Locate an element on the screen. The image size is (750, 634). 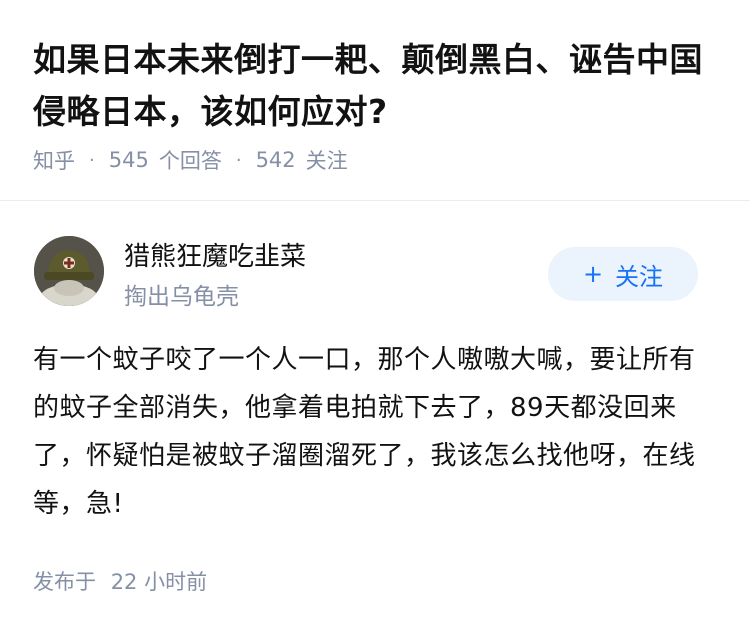
follower-count-label: 关注 is located at coordinates (327, 160).